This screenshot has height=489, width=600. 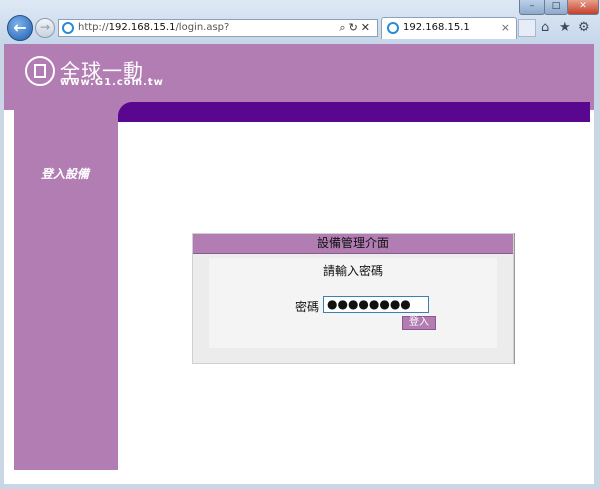 I want to click on back-arrow-icon: ←, so click(x=20, y=27).